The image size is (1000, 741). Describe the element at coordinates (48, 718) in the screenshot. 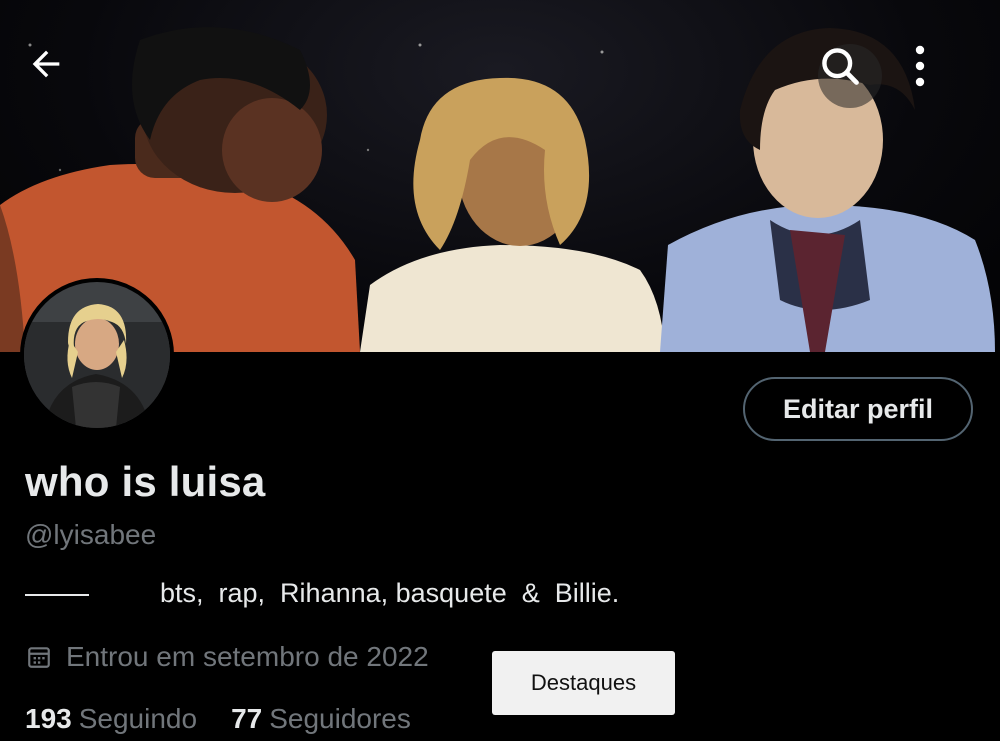

I see `following-count: 193` at that location.